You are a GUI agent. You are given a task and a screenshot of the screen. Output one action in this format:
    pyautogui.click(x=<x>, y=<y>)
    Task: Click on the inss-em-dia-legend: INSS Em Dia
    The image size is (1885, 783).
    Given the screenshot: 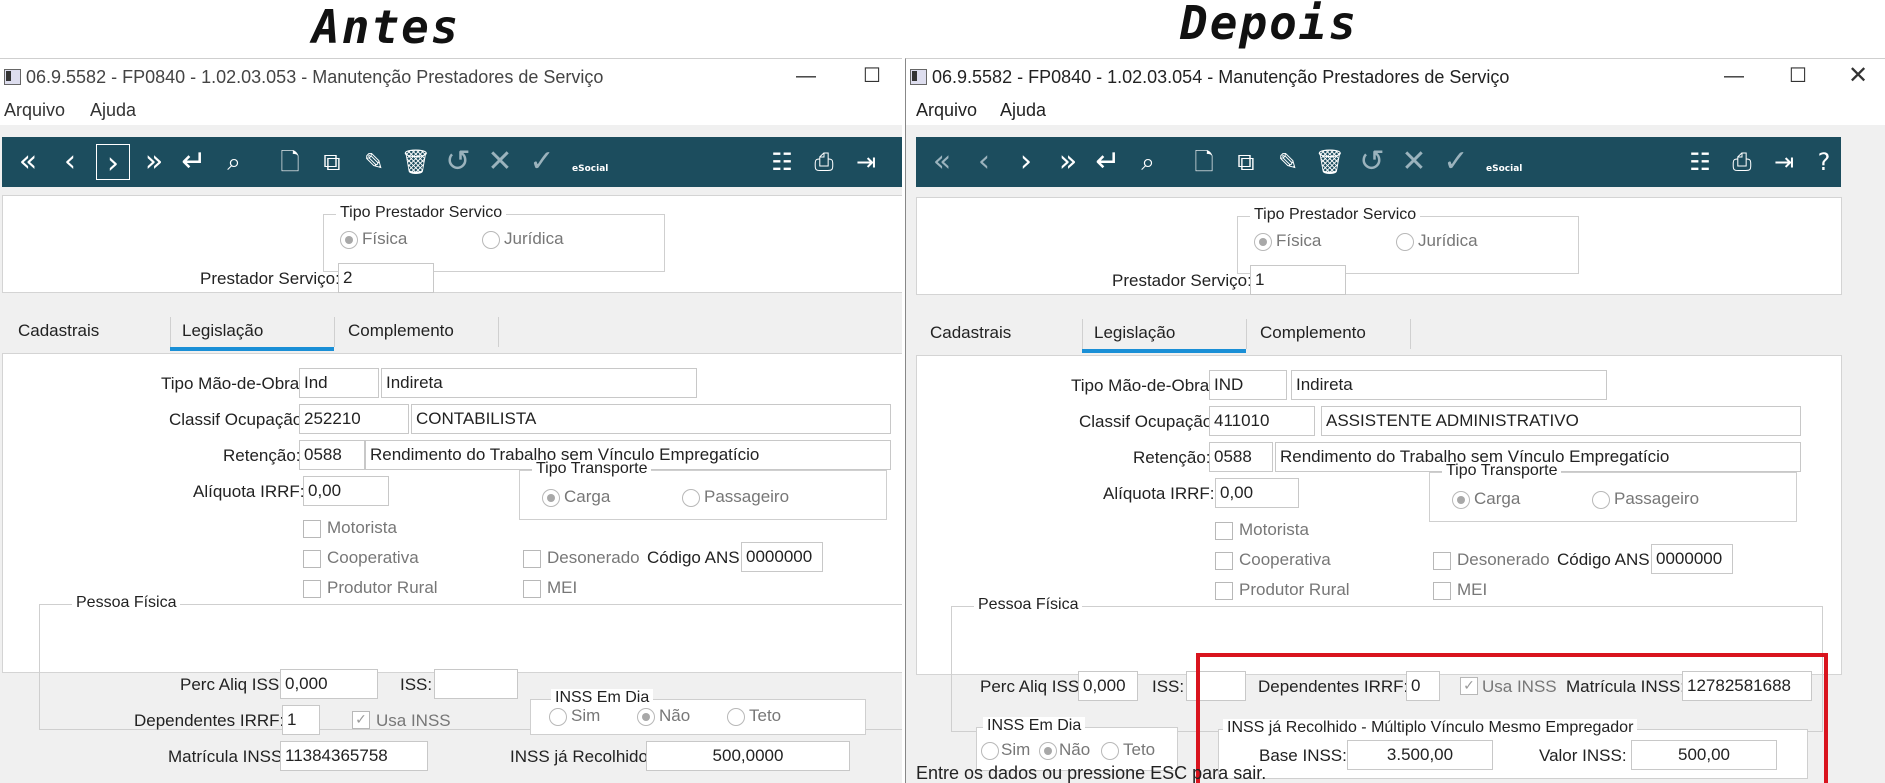 What is the action you would take?
    pyautogui.click(x=602, y=698)
    